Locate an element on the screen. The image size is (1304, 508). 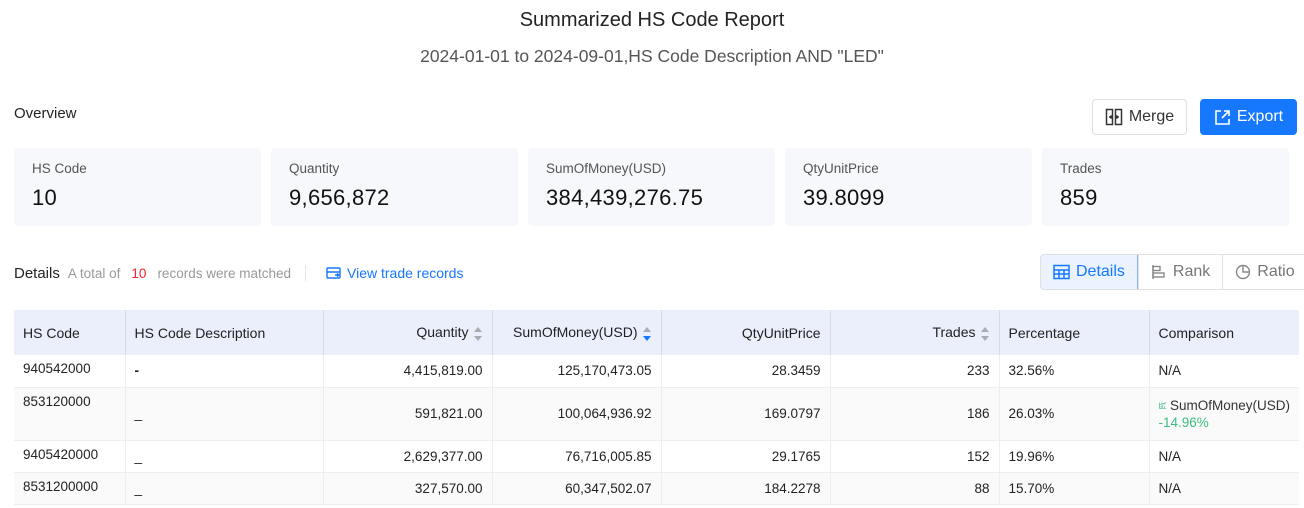
records-count: 10 is located at coordinates (139, 273).